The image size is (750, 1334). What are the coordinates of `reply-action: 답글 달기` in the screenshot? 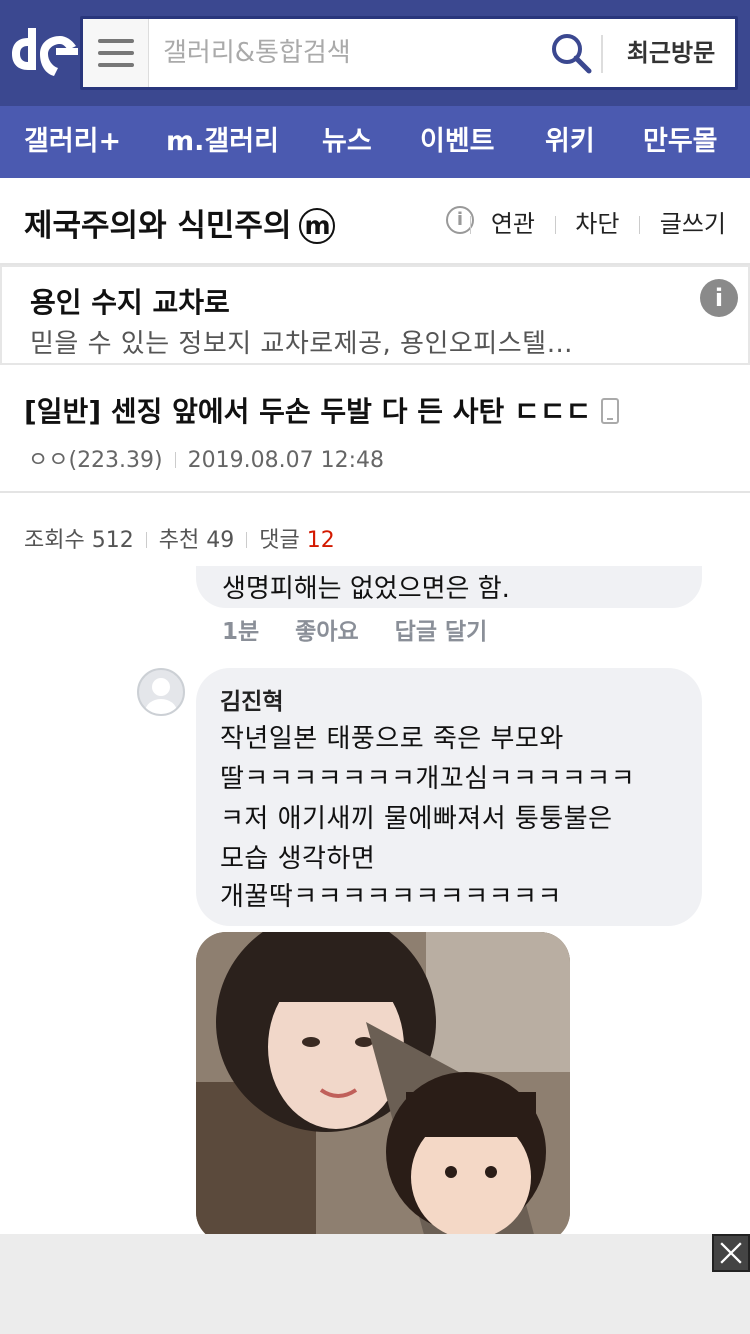 It's located at (441, 632).